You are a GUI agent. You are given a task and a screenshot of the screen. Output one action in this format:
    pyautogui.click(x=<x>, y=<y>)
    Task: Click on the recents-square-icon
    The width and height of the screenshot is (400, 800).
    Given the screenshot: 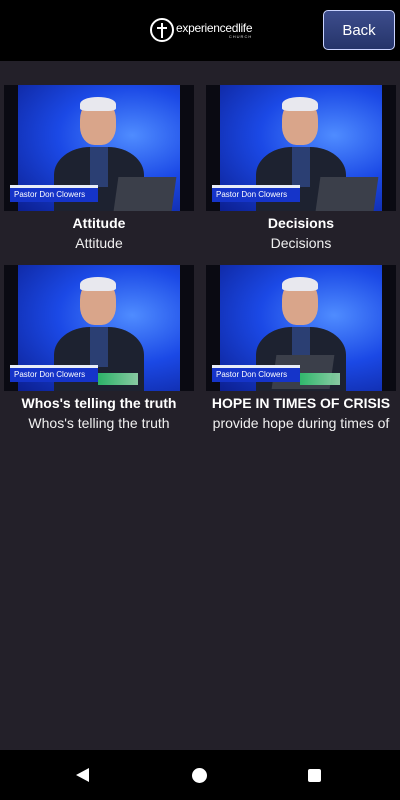 What is the action you would take?
    pyautogui.click(x=314, y=775)
    